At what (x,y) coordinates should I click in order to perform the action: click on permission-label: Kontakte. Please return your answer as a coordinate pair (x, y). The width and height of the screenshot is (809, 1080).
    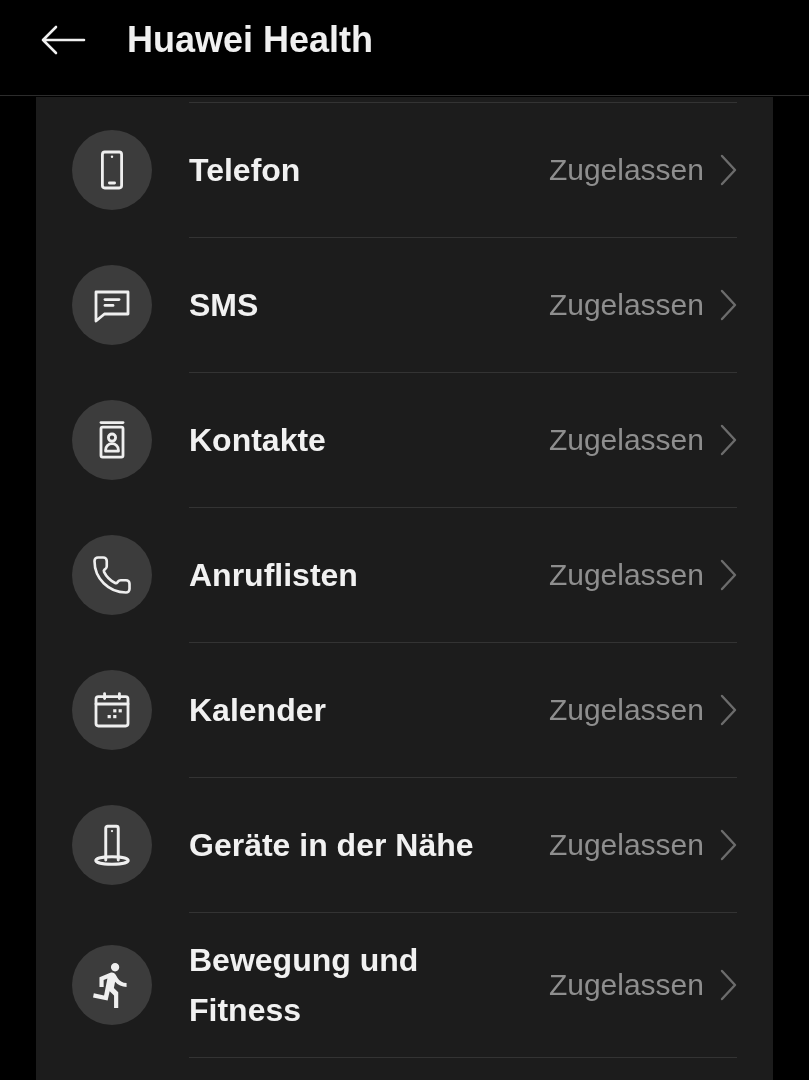
    Looking at the image, I should click on (349, 440).